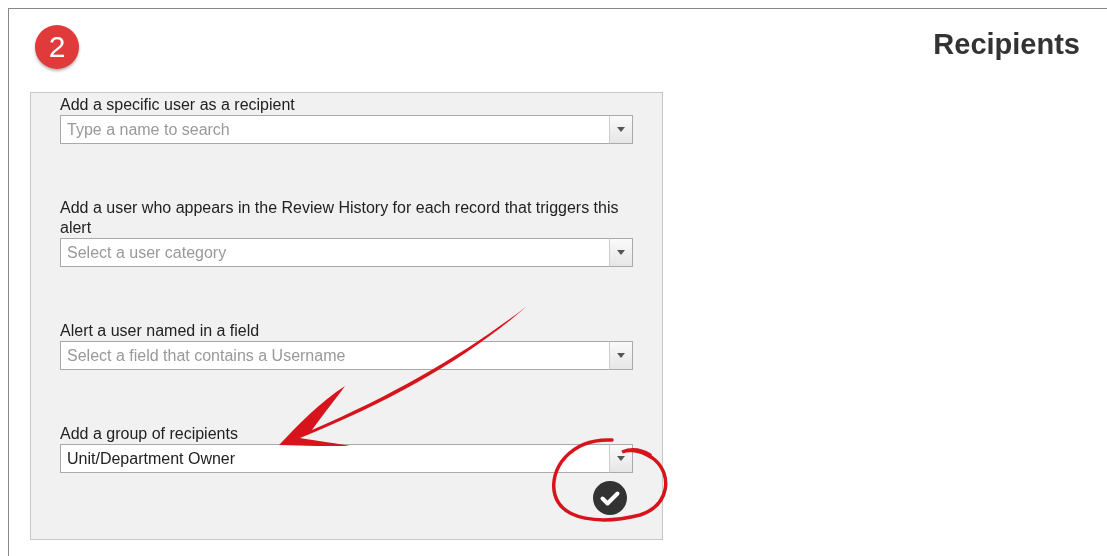 The image size is (1107, 556). Describe the element at coordinates (160, 331) in the screenshot. I see `field-label: Alert a user named in a field` at that location.